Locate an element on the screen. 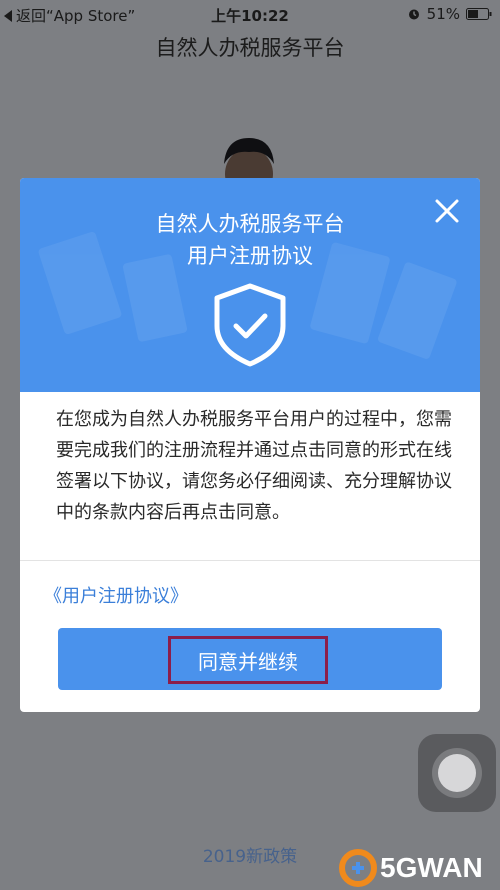  watermark: 5GWAN is located at coordinates (419, 868).